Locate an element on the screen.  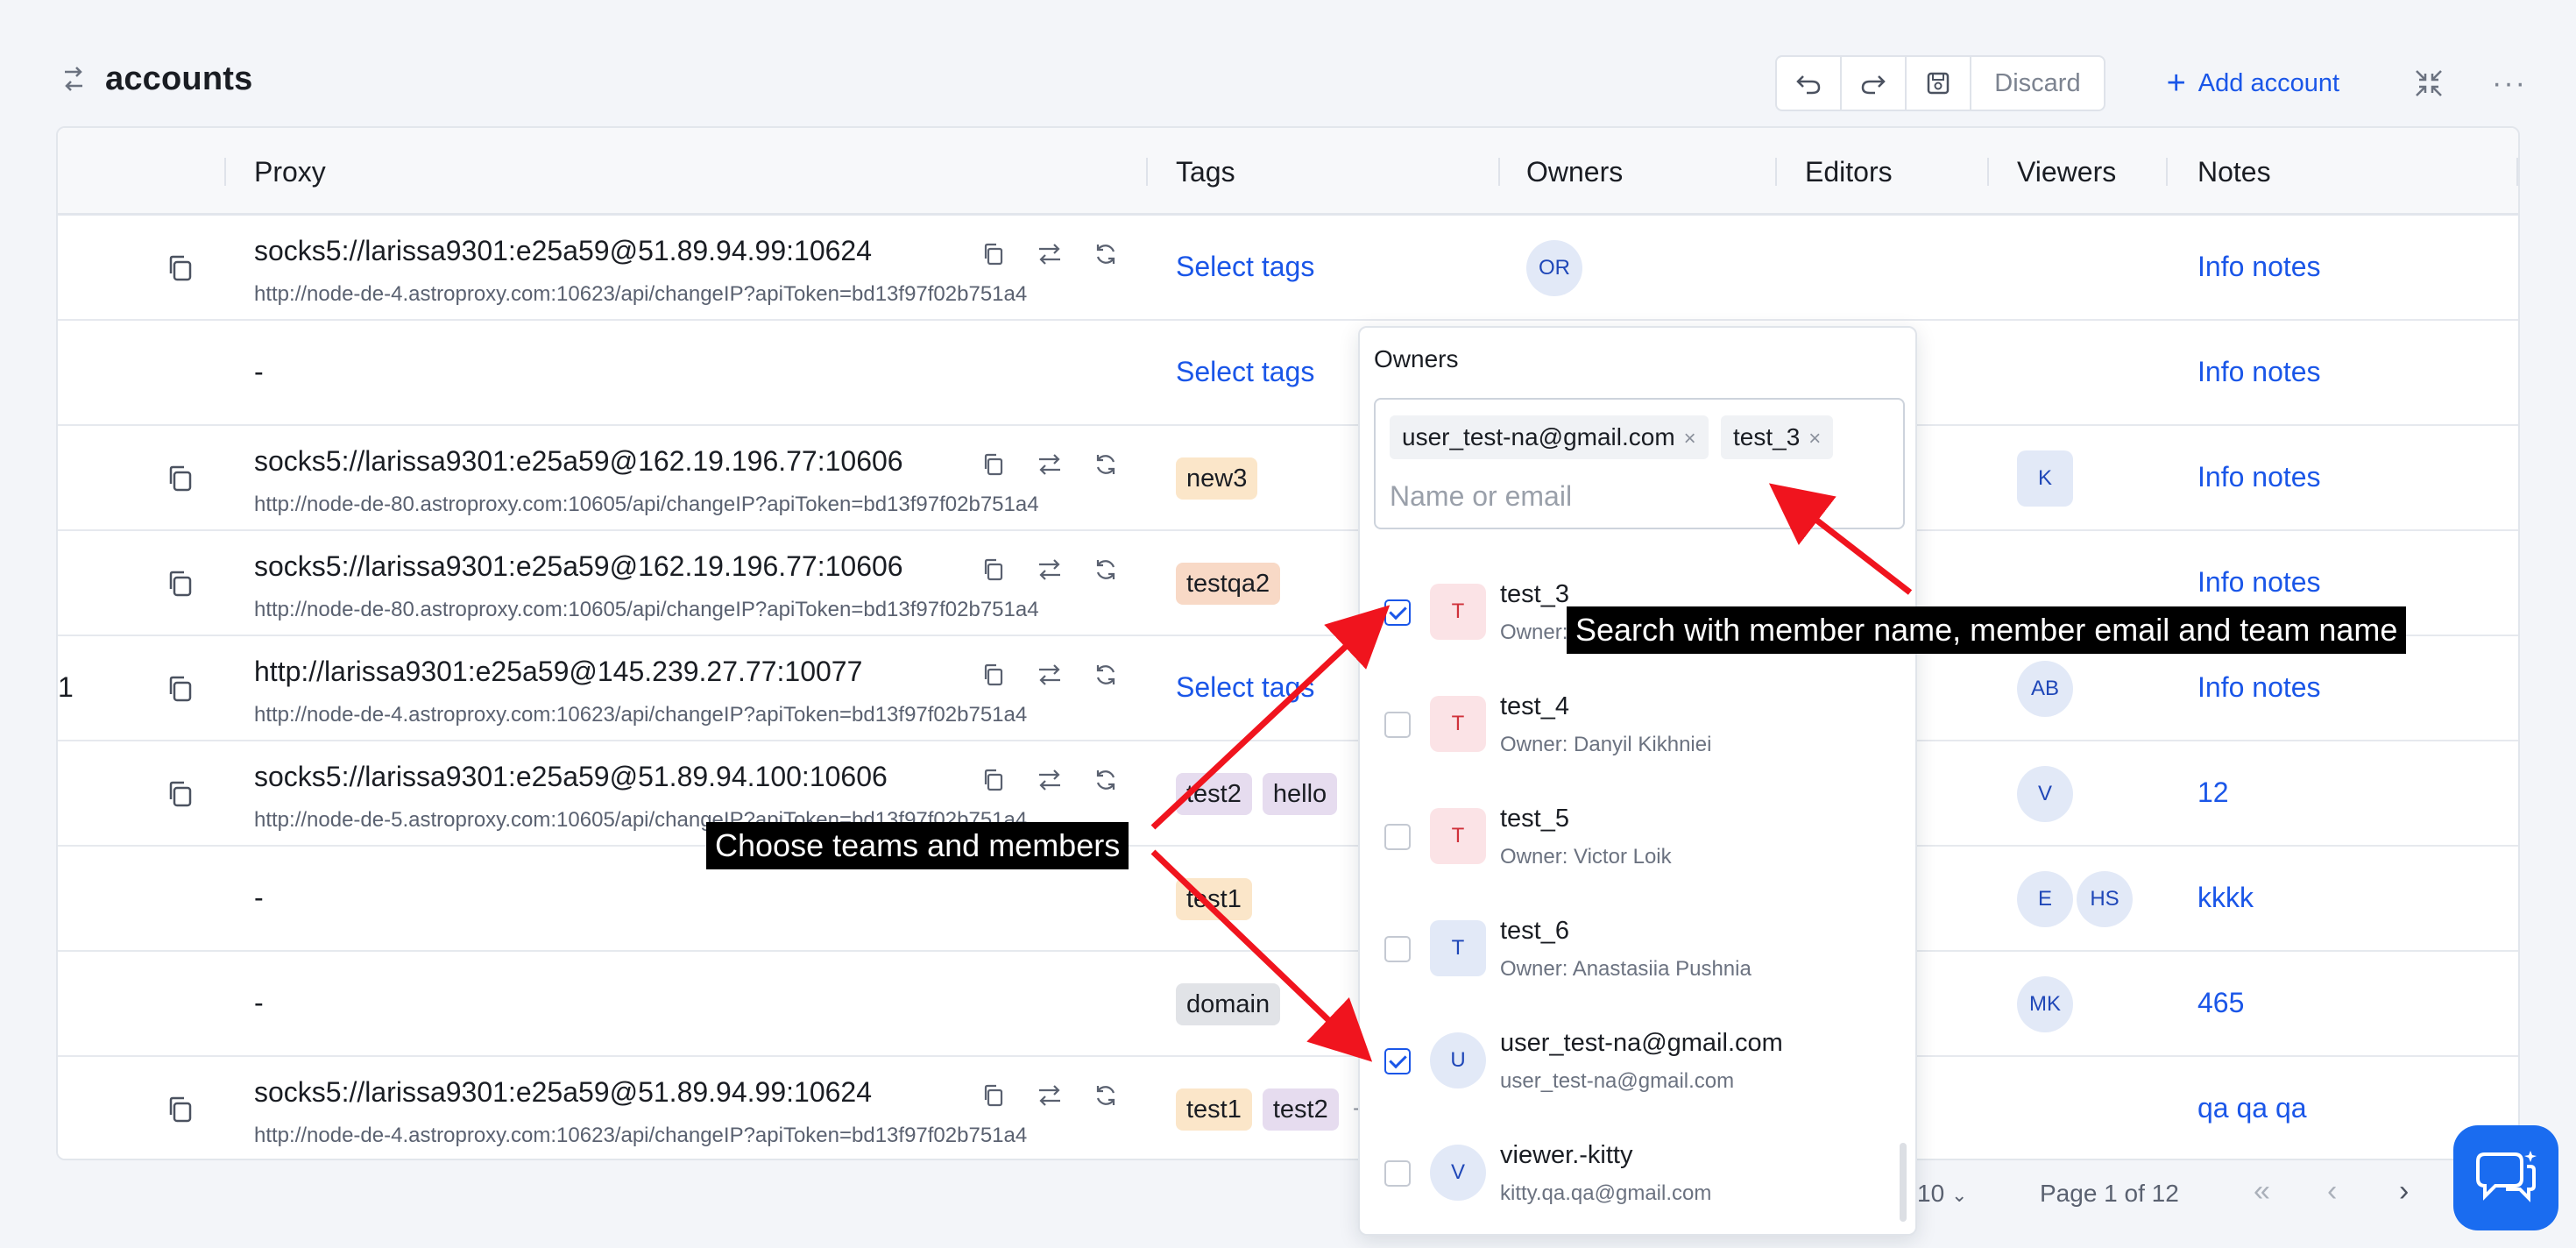
more-menu-button: ··· is located at coordinates (2509, 84).